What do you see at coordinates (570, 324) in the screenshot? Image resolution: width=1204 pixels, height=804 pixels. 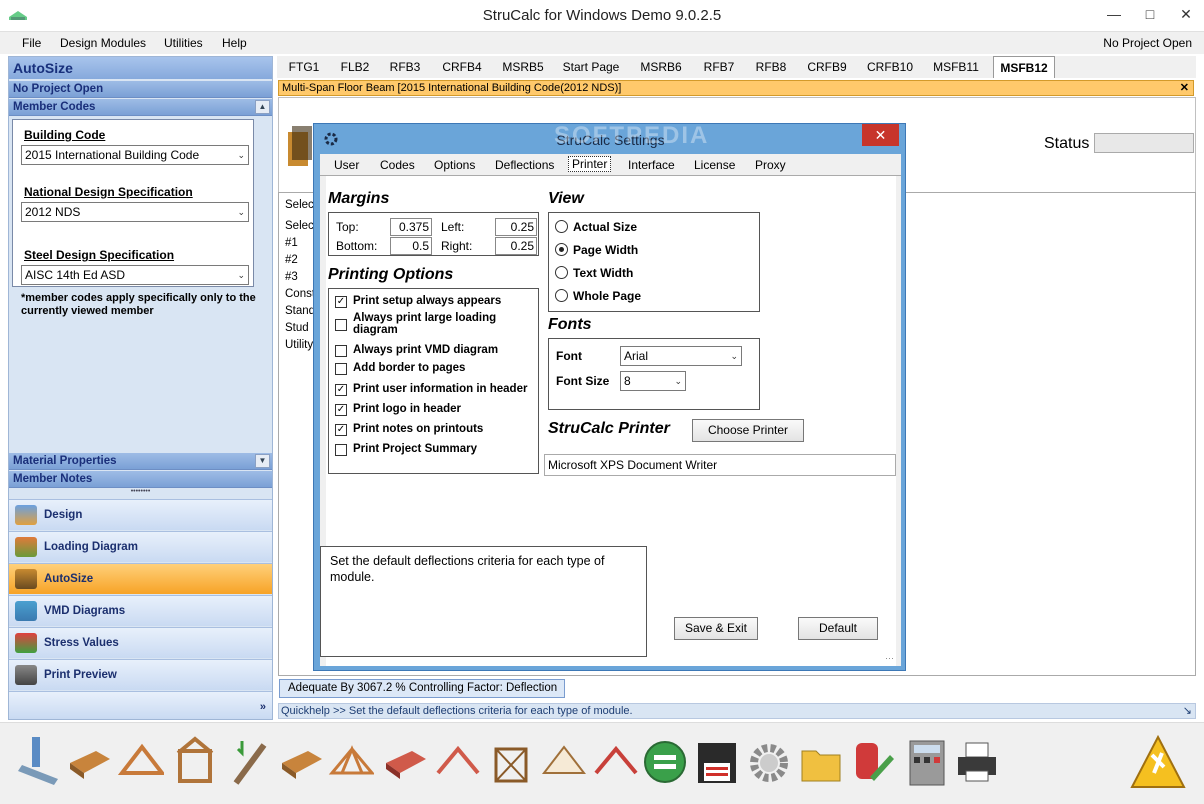 I see `fonts-heading: Fonts` at bounding box center [570, 324].